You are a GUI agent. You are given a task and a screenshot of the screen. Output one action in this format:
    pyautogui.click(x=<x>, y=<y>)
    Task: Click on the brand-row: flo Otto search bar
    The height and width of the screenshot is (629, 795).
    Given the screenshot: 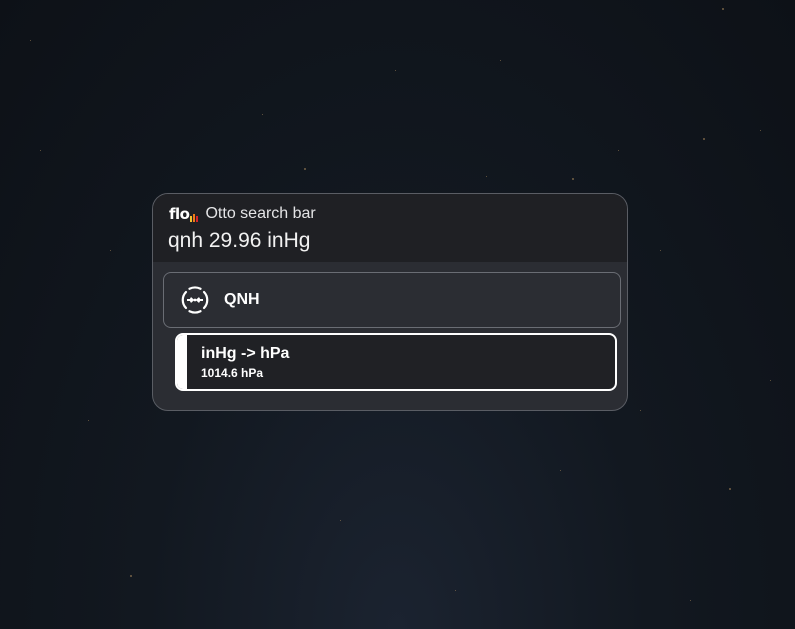 What is the action you would take?
    pyautogui.click(x=242, y=214)
    